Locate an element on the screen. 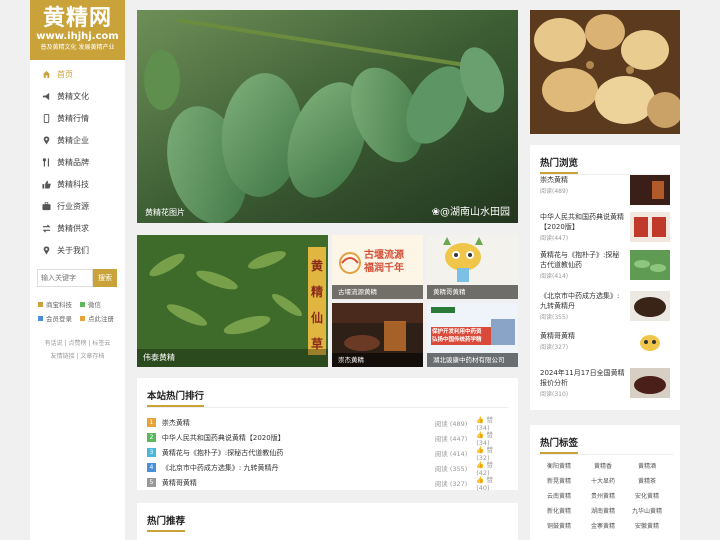 This screenshot has height=540, width=720. rank-title: 黄精花与《抱朴子》:探秘古代道教仙药 is located at coordinates (298, 453).